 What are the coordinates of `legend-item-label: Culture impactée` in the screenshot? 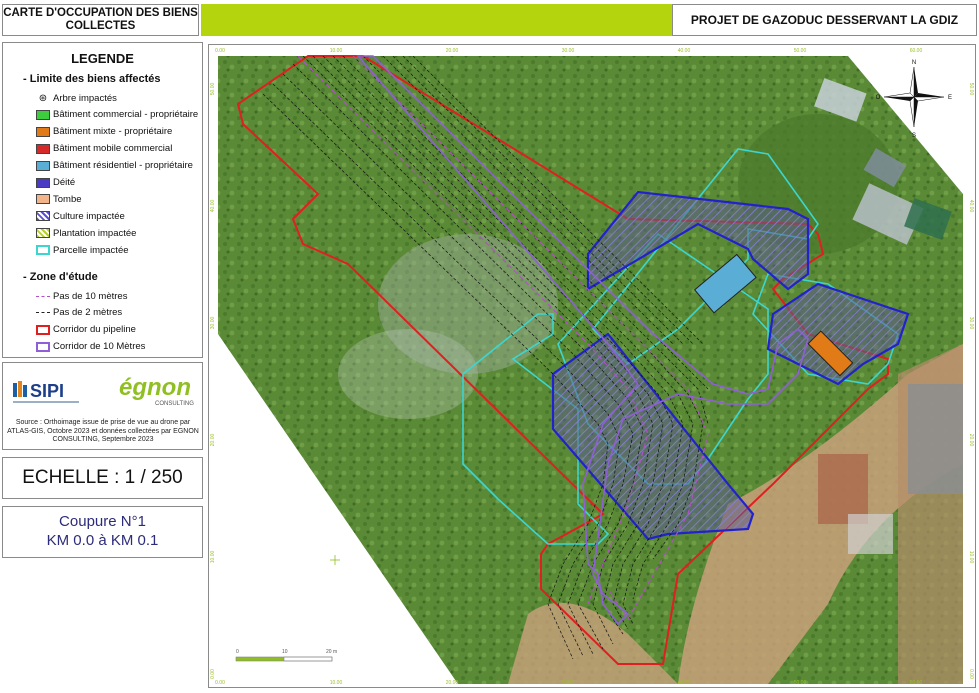 It's located at (89, 216).